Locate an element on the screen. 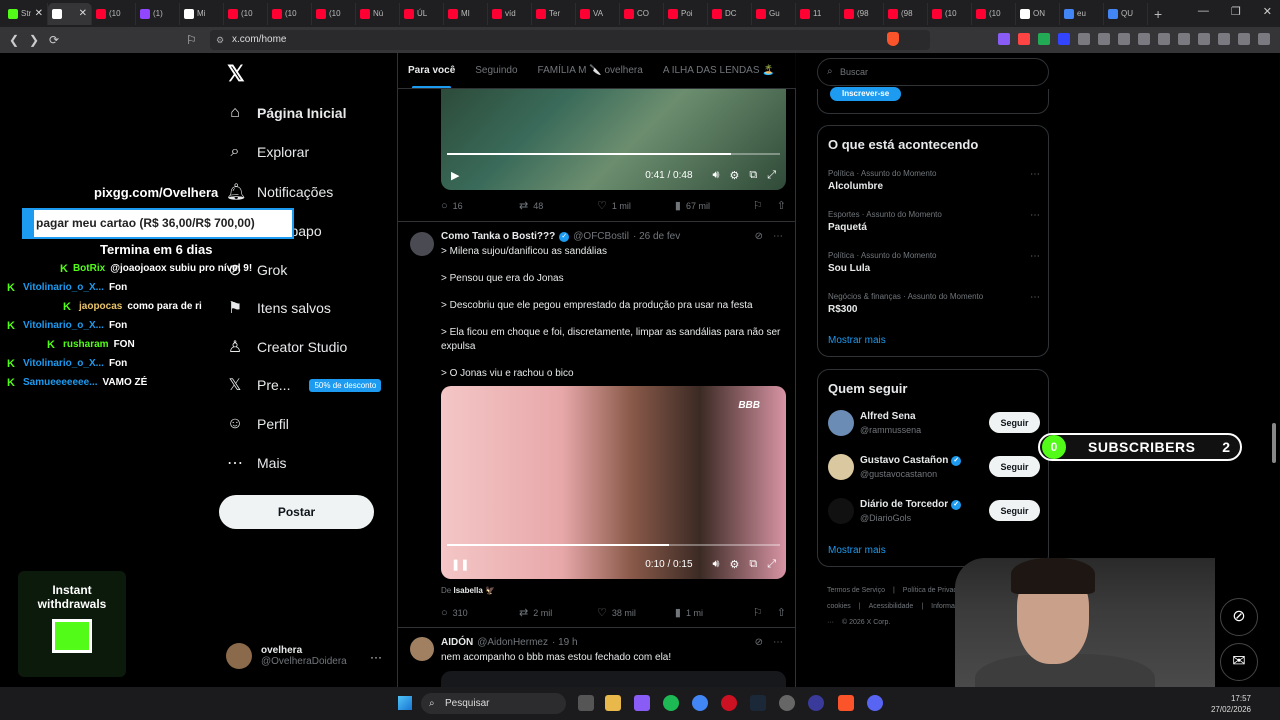 Image resolution: width=1280 pixels, height=720 pixels. reload-icon: ⟳ is located at coordinates (54, 40).